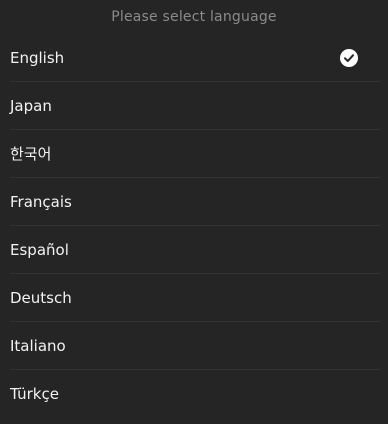  What do you see at coordinates (31, 154) in the screenshot?
I see `language-label: 한국어` at bounding box center [31, 154].